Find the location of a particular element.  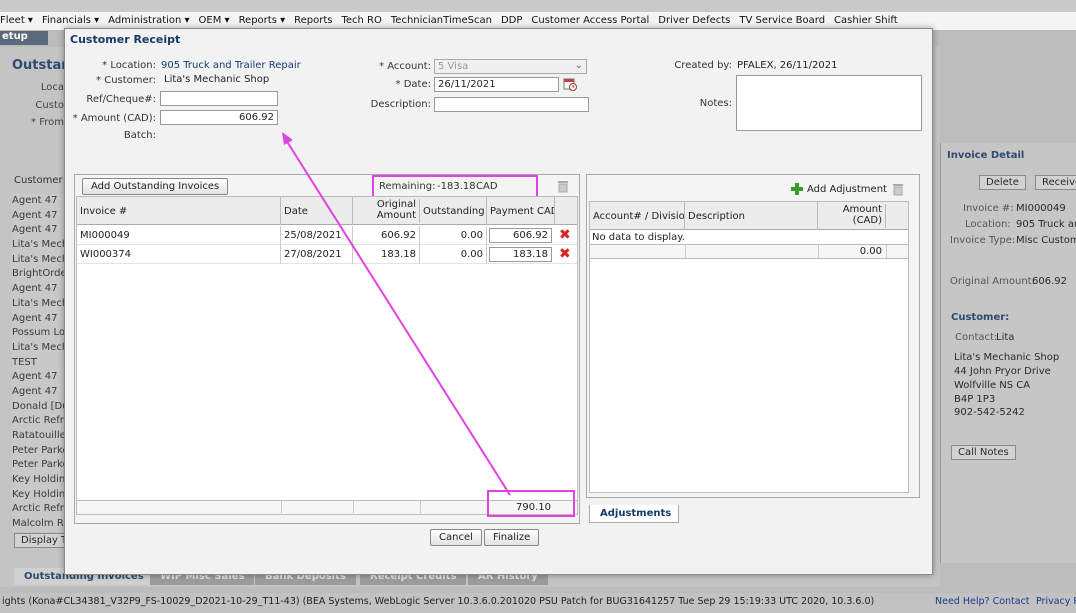

annotation-arrow is located at coordinates (396, 314).